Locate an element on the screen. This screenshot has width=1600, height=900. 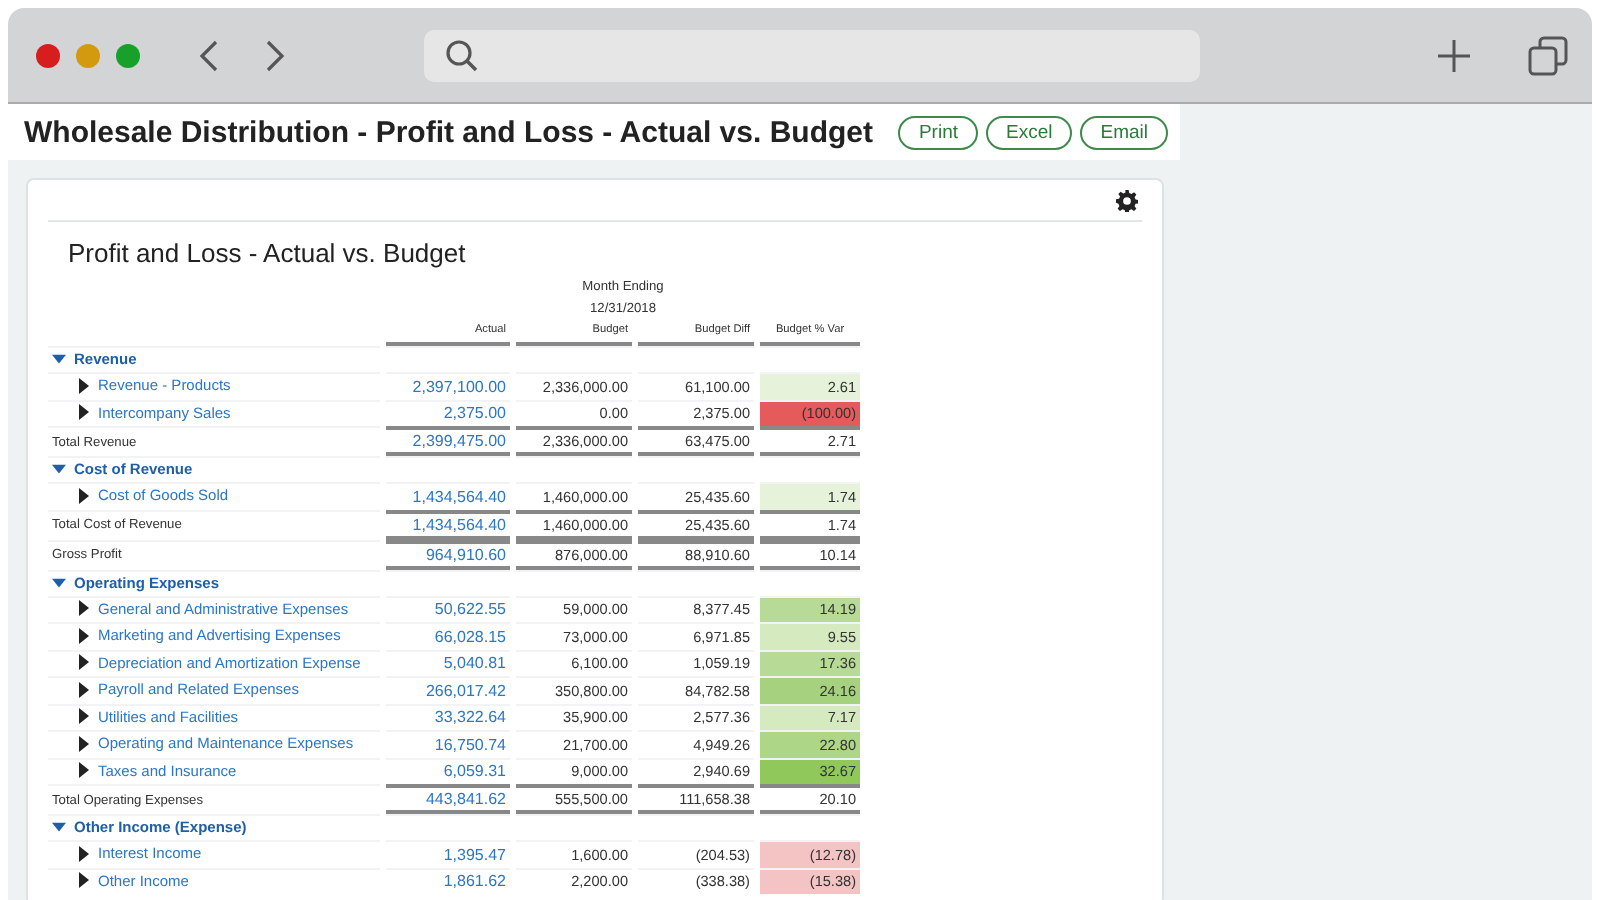
action-button: Email is located at coordinates (1124, 132).